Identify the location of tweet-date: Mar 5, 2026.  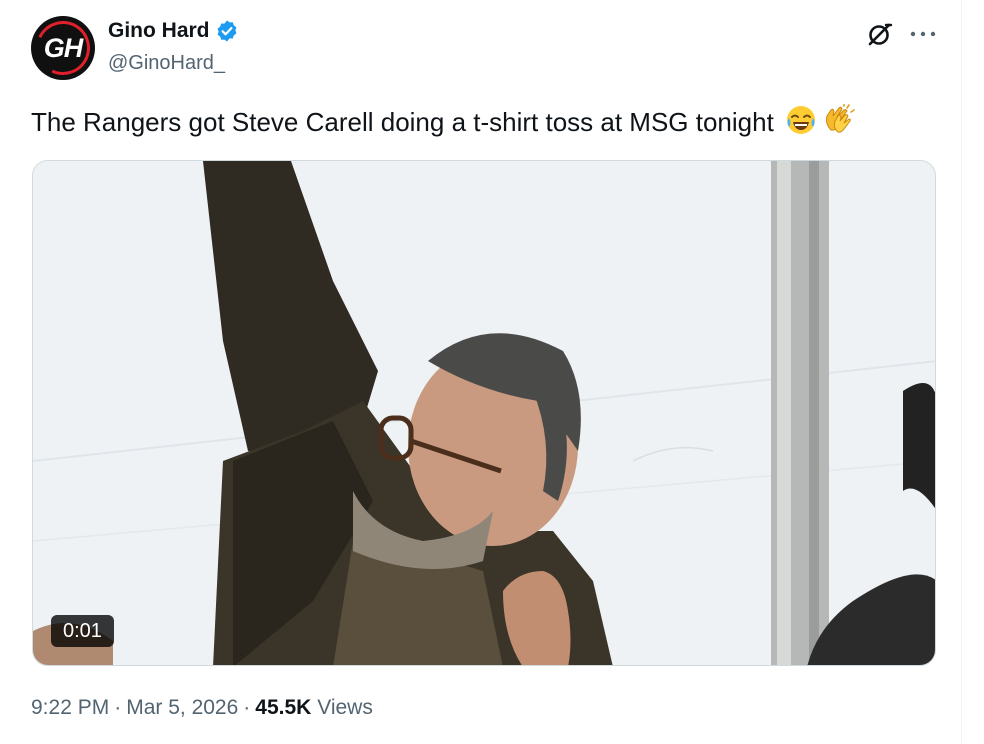
(182, 707).